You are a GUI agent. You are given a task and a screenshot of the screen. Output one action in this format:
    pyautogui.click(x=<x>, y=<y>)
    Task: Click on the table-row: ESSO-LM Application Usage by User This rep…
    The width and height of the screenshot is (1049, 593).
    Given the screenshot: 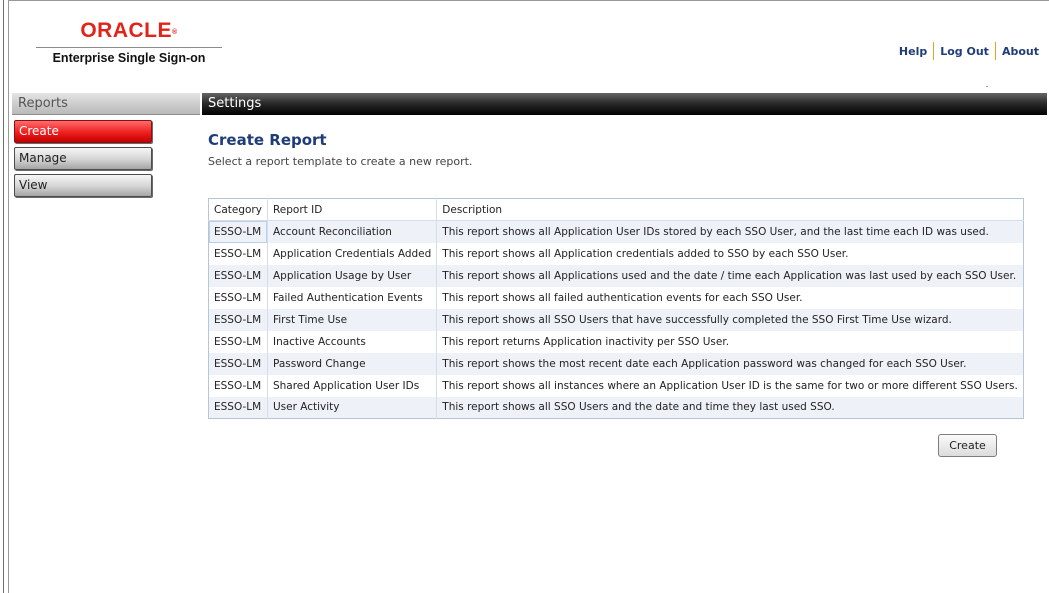 What is the action you would take?
    pyautogui.click(x=616, y=275)
    